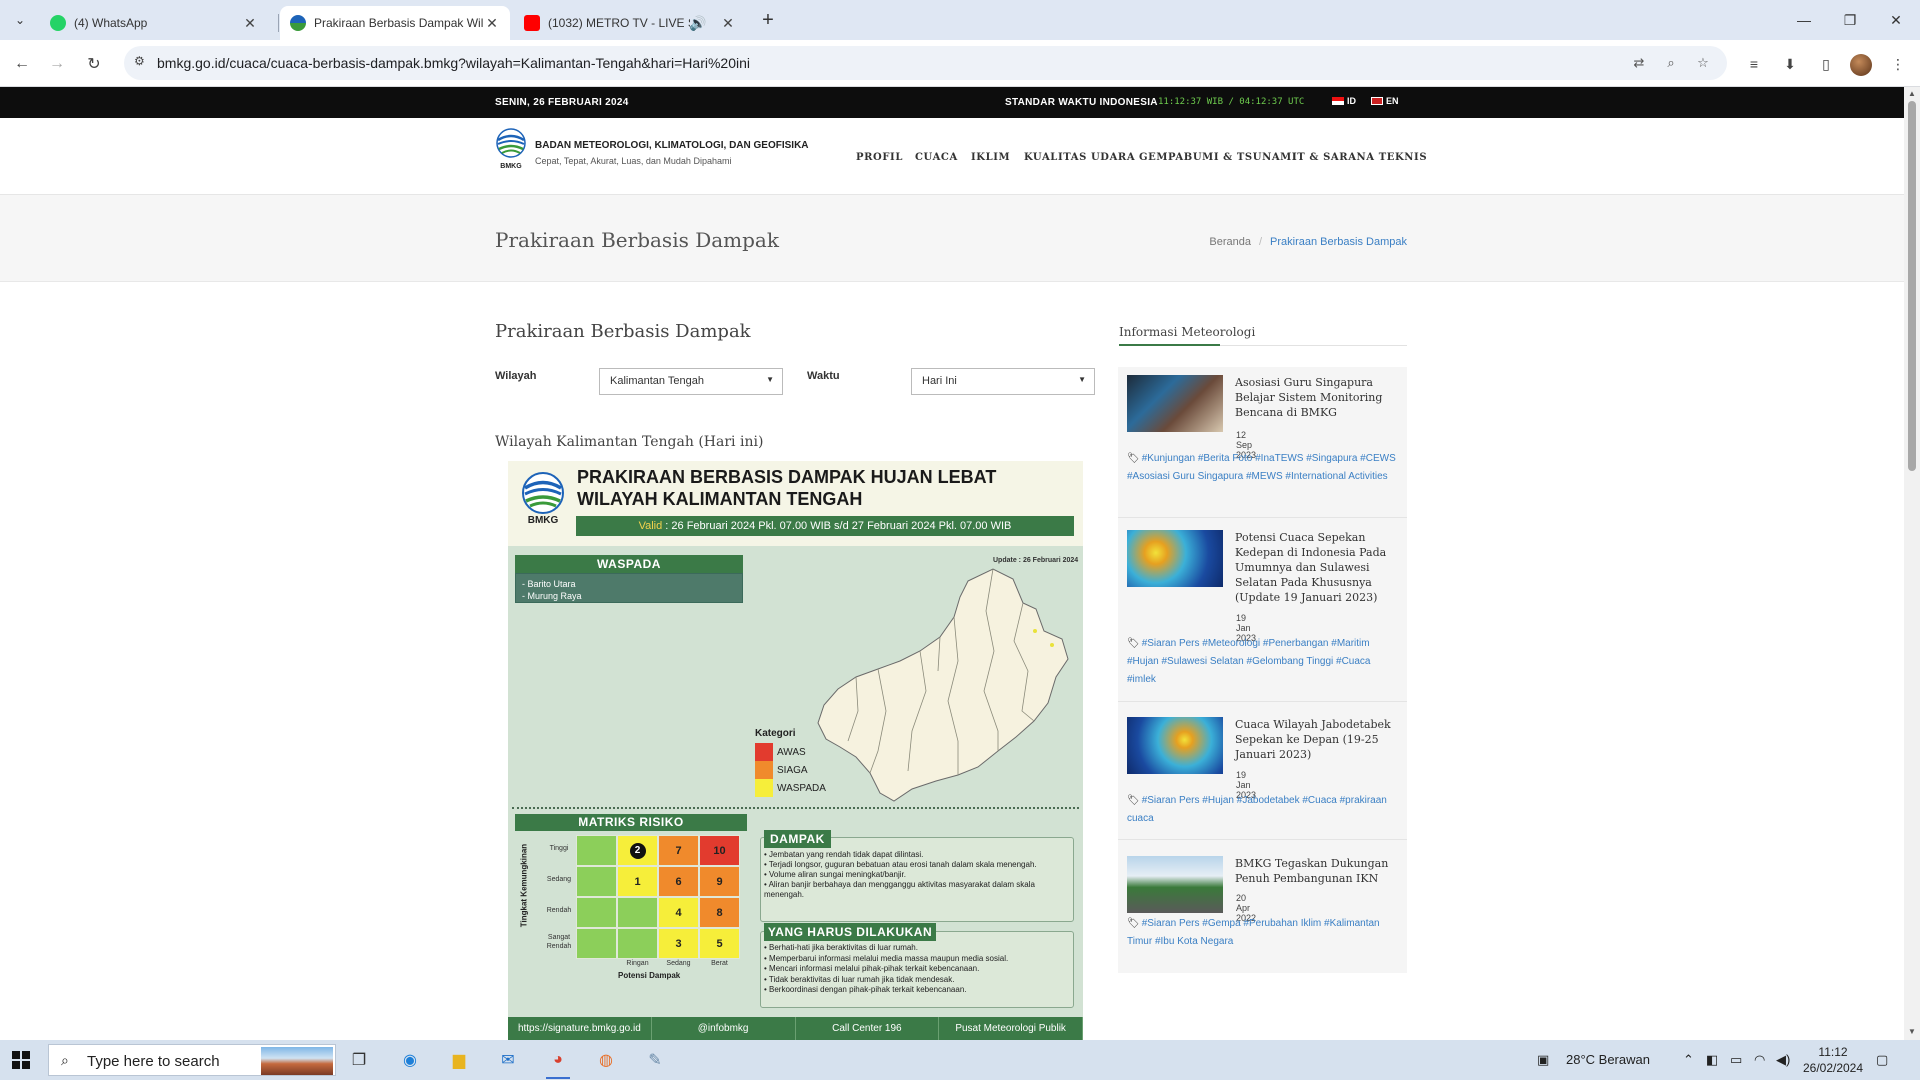 This screenshot has height=1080, width=1920. What do you see at coordinates (1912, 94) in the screenshot?
I see `scroll-up-icon: ▲` at bounding box center [1912, 94].